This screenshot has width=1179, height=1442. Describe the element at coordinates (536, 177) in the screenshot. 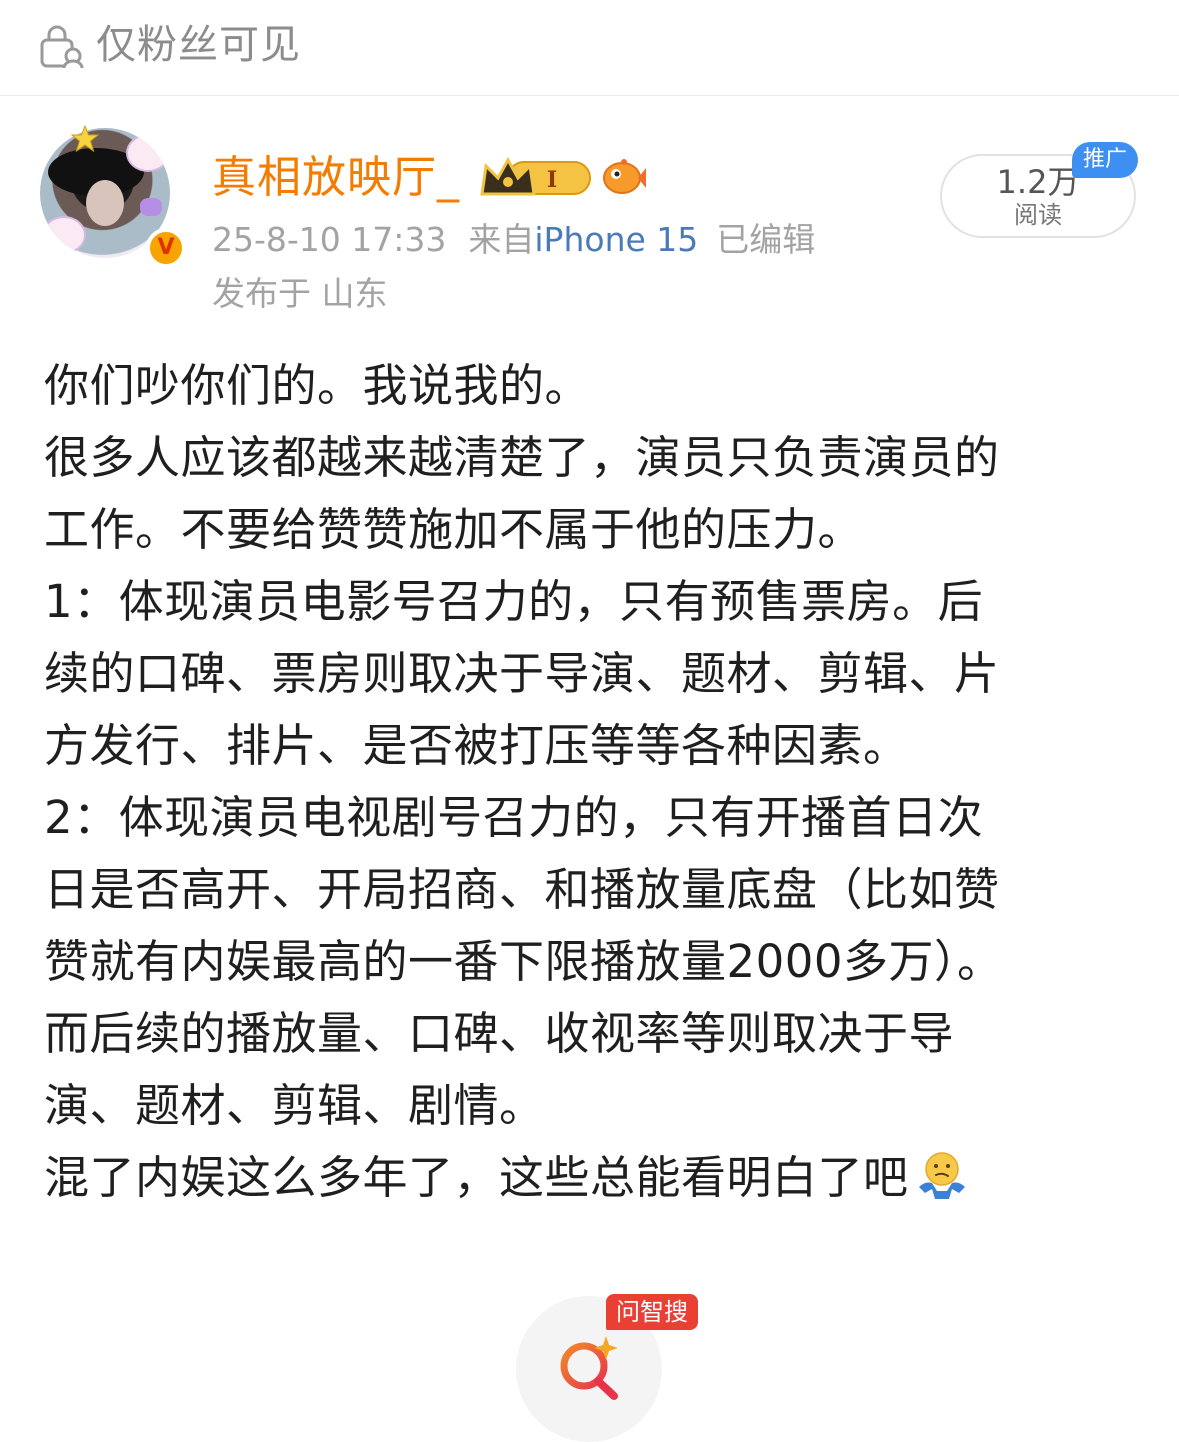

I see `crown-member-icon: I` at that location.